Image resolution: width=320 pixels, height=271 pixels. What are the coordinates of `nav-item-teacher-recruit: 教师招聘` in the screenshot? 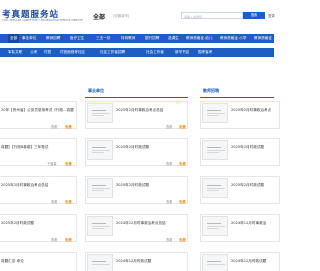 It's located at (53, 38).